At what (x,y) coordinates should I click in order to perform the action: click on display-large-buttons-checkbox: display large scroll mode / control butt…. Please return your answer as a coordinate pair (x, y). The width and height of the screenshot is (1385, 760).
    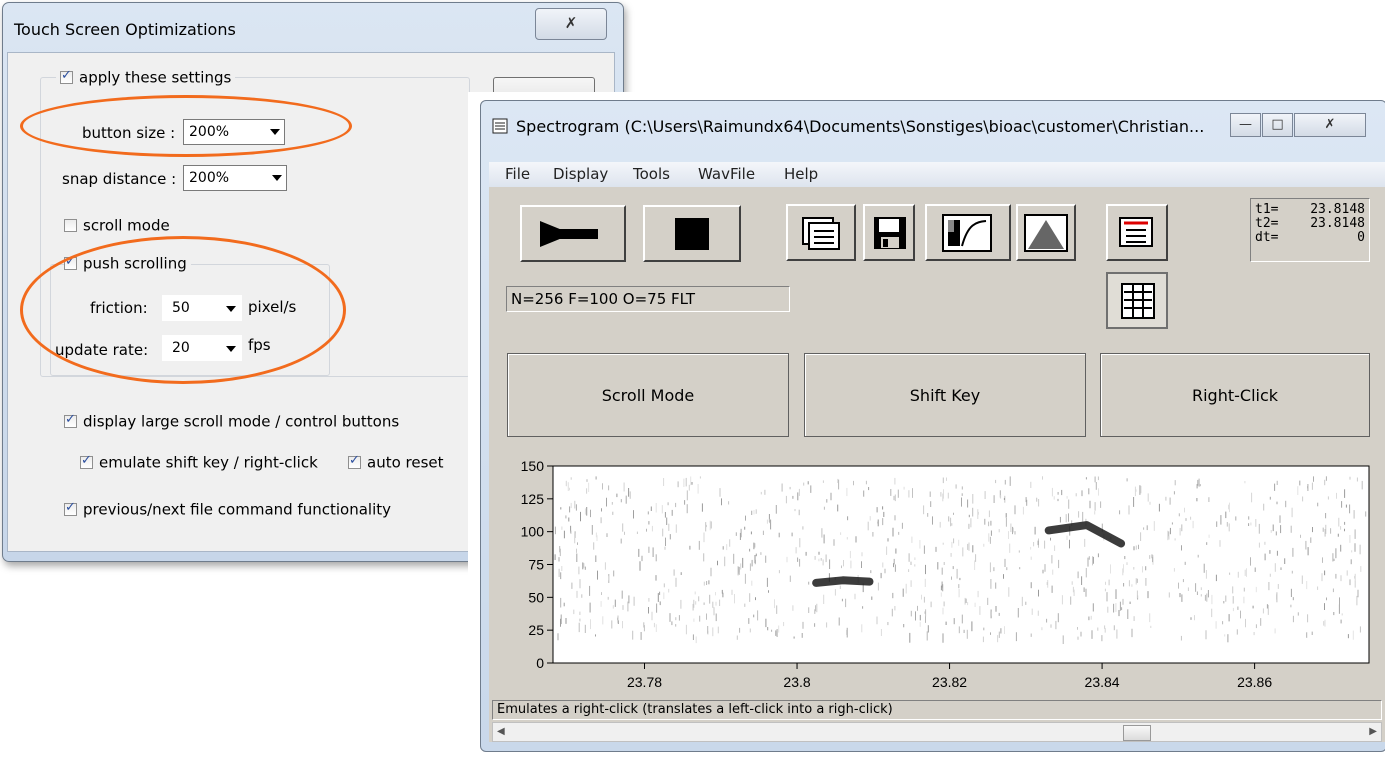
    Looking at the image, I should click on (231, 421).